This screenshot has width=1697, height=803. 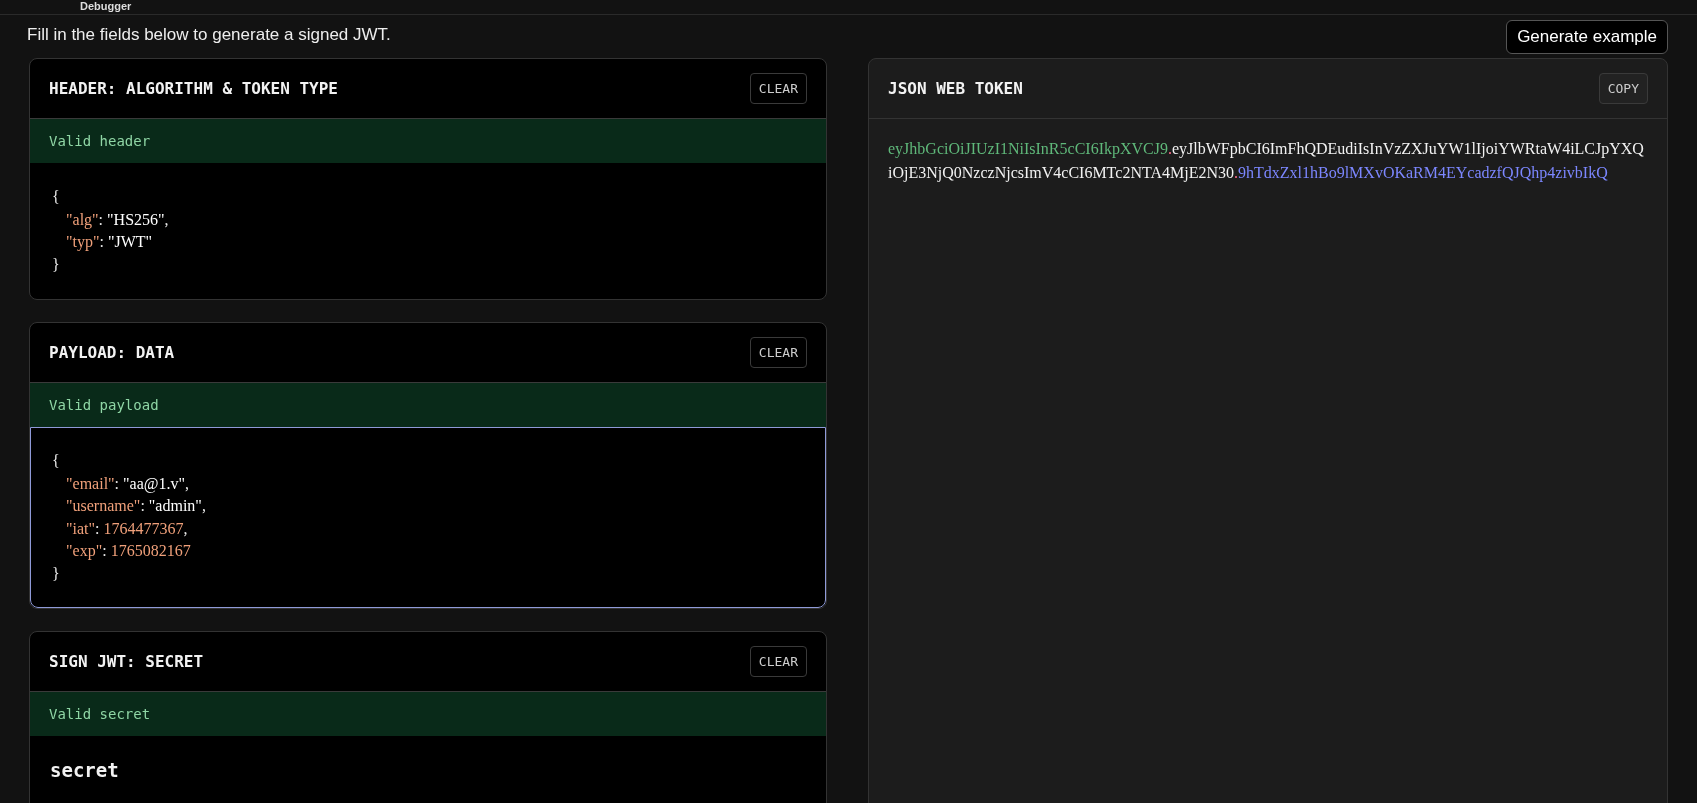 What do you see at coordinates (428, 231) in the screenshot?
I see `code-editor: { "alg": "HS256", "typ": "JWT" }` at bounding box center [428, 231].